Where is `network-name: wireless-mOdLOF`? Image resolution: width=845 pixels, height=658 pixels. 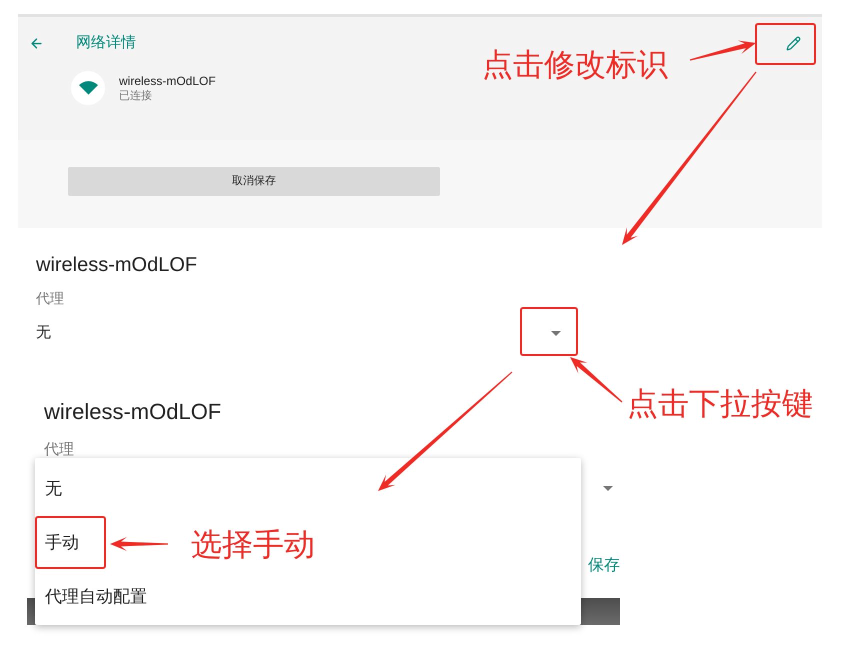
network-name: wireless-mOdLOF is located at coordinates (167, 80).